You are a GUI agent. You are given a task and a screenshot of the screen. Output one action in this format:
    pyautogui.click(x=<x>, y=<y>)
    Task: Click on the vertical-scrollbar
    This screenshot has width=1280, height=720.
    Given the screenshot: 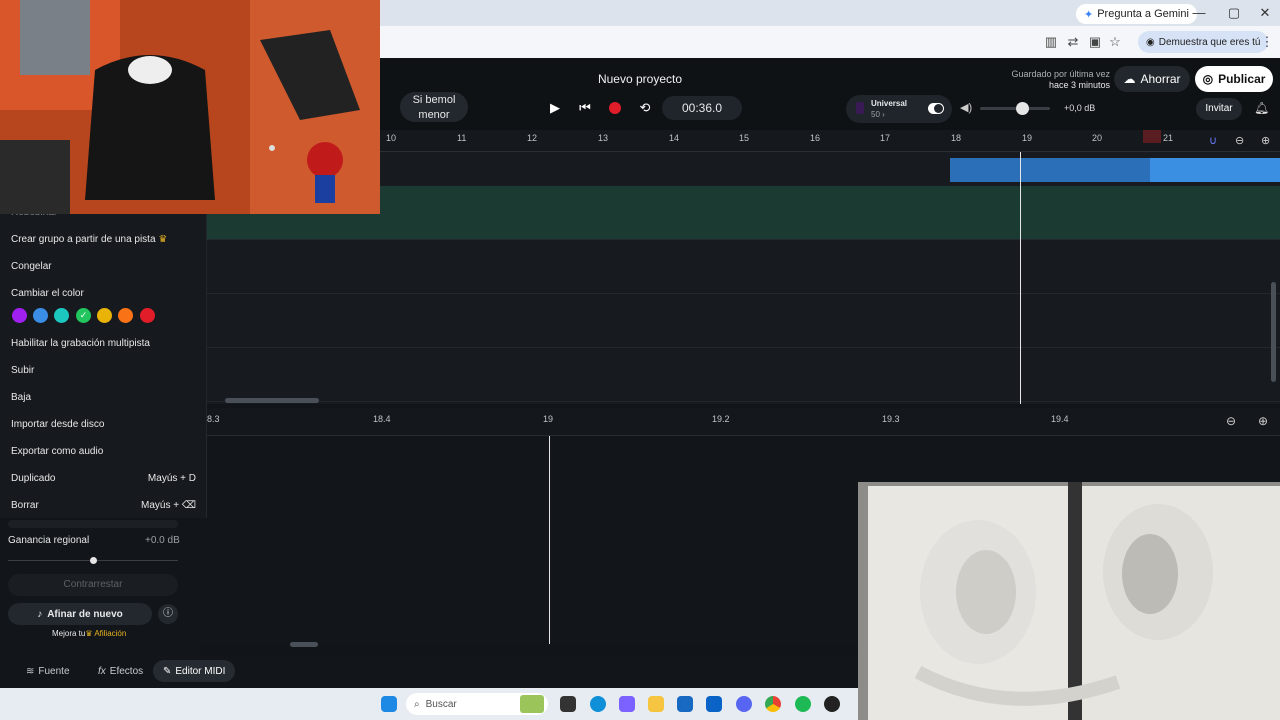 What is the action you would take?
    pyautogui.click(x=1273, y=332)
    